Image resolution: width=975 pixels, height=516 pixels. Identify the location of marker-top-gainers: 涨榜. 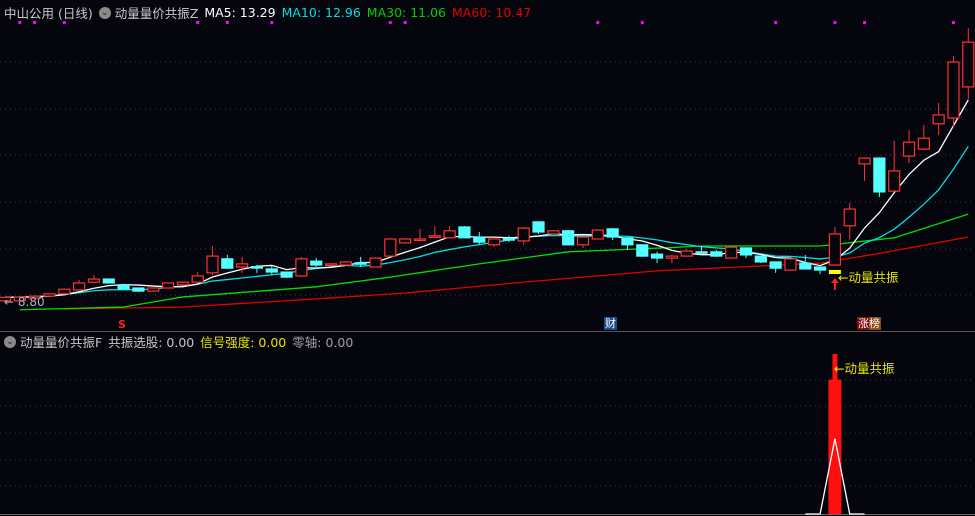
(869, 323).